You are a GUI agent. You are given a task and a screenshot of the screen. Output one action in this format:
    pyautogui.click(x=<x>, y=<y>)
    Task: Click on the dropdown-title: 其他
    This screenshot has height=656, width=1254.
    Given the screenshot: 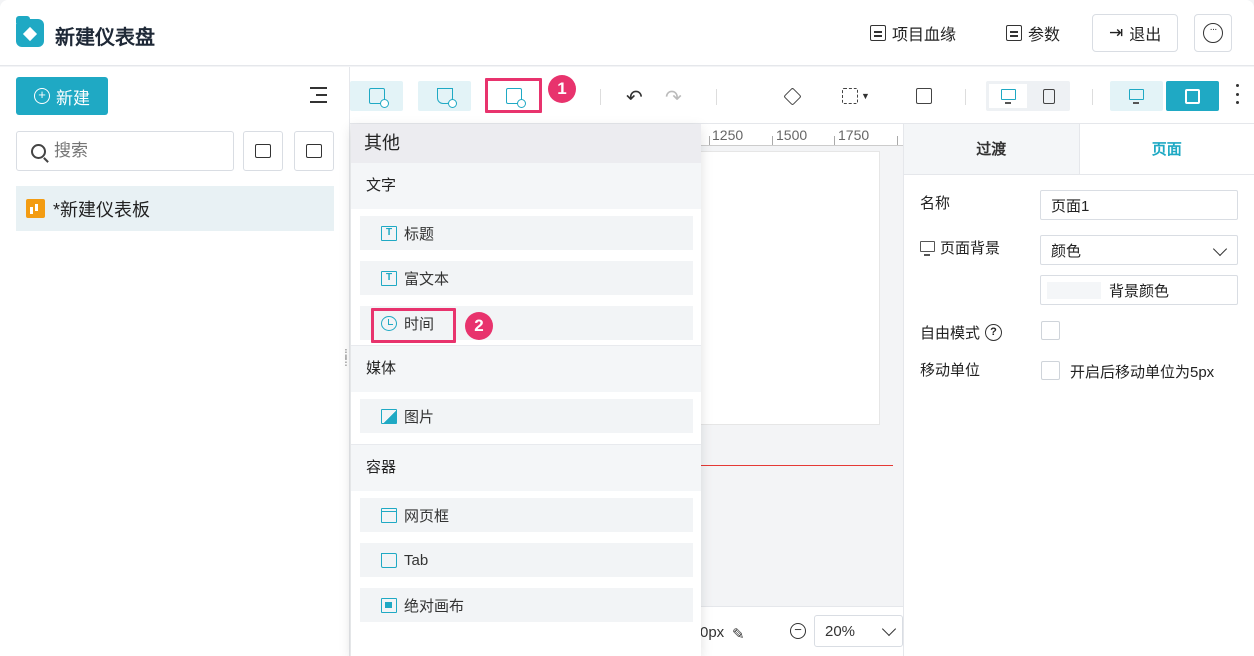 What is the action you would take?
    pyautogui.click(x=526, y=143)
    